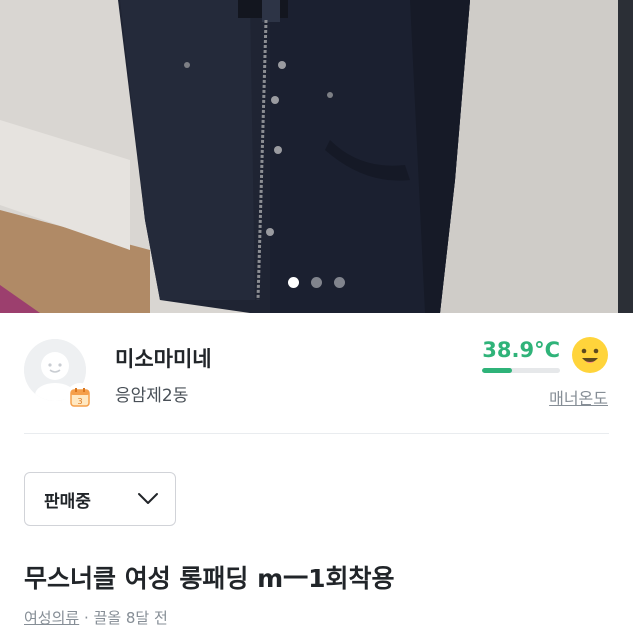 The height and width of the screenshot is (633, 633). I want to click on product-meta: 여성의류 · 끌올 8달 전, so click(96, 617).